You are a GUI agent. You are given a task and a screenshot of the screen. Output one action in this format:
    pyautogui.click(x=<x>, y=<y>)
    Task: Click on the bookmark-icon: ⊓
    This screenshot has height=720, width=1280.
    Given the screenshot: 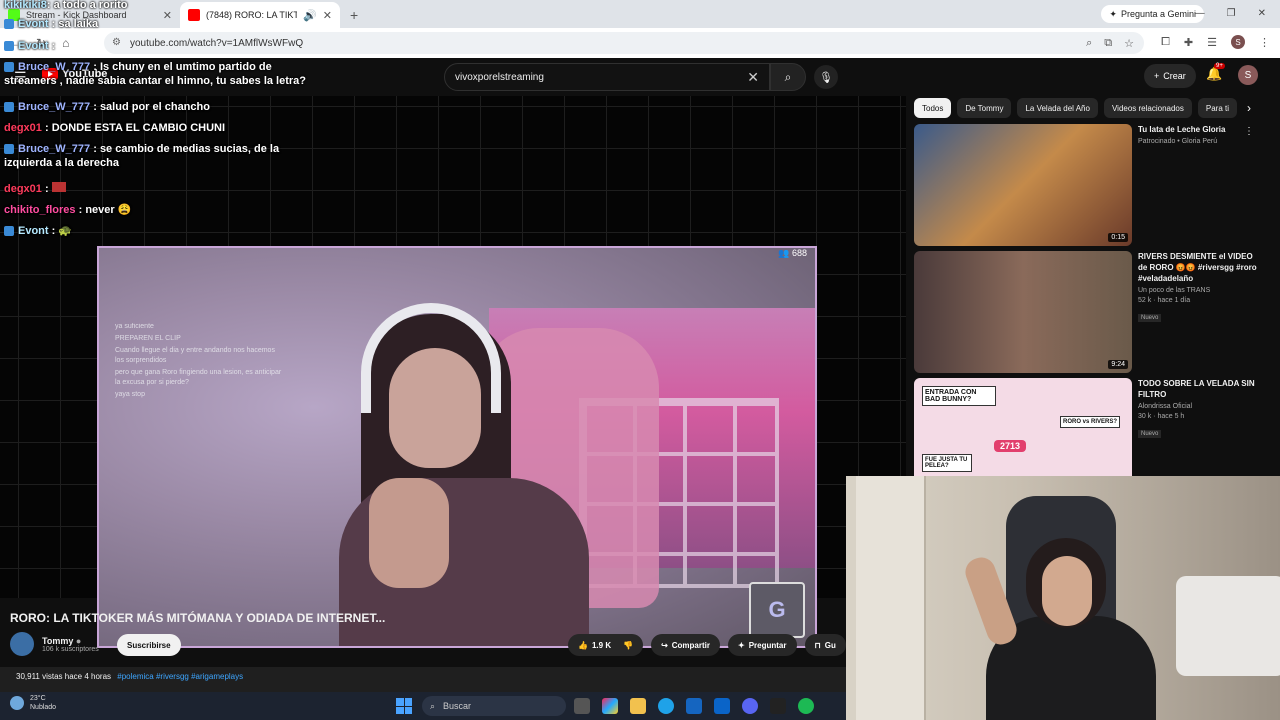 What is the action you would take?
    pyautogui.click(x=817, y=645)
    